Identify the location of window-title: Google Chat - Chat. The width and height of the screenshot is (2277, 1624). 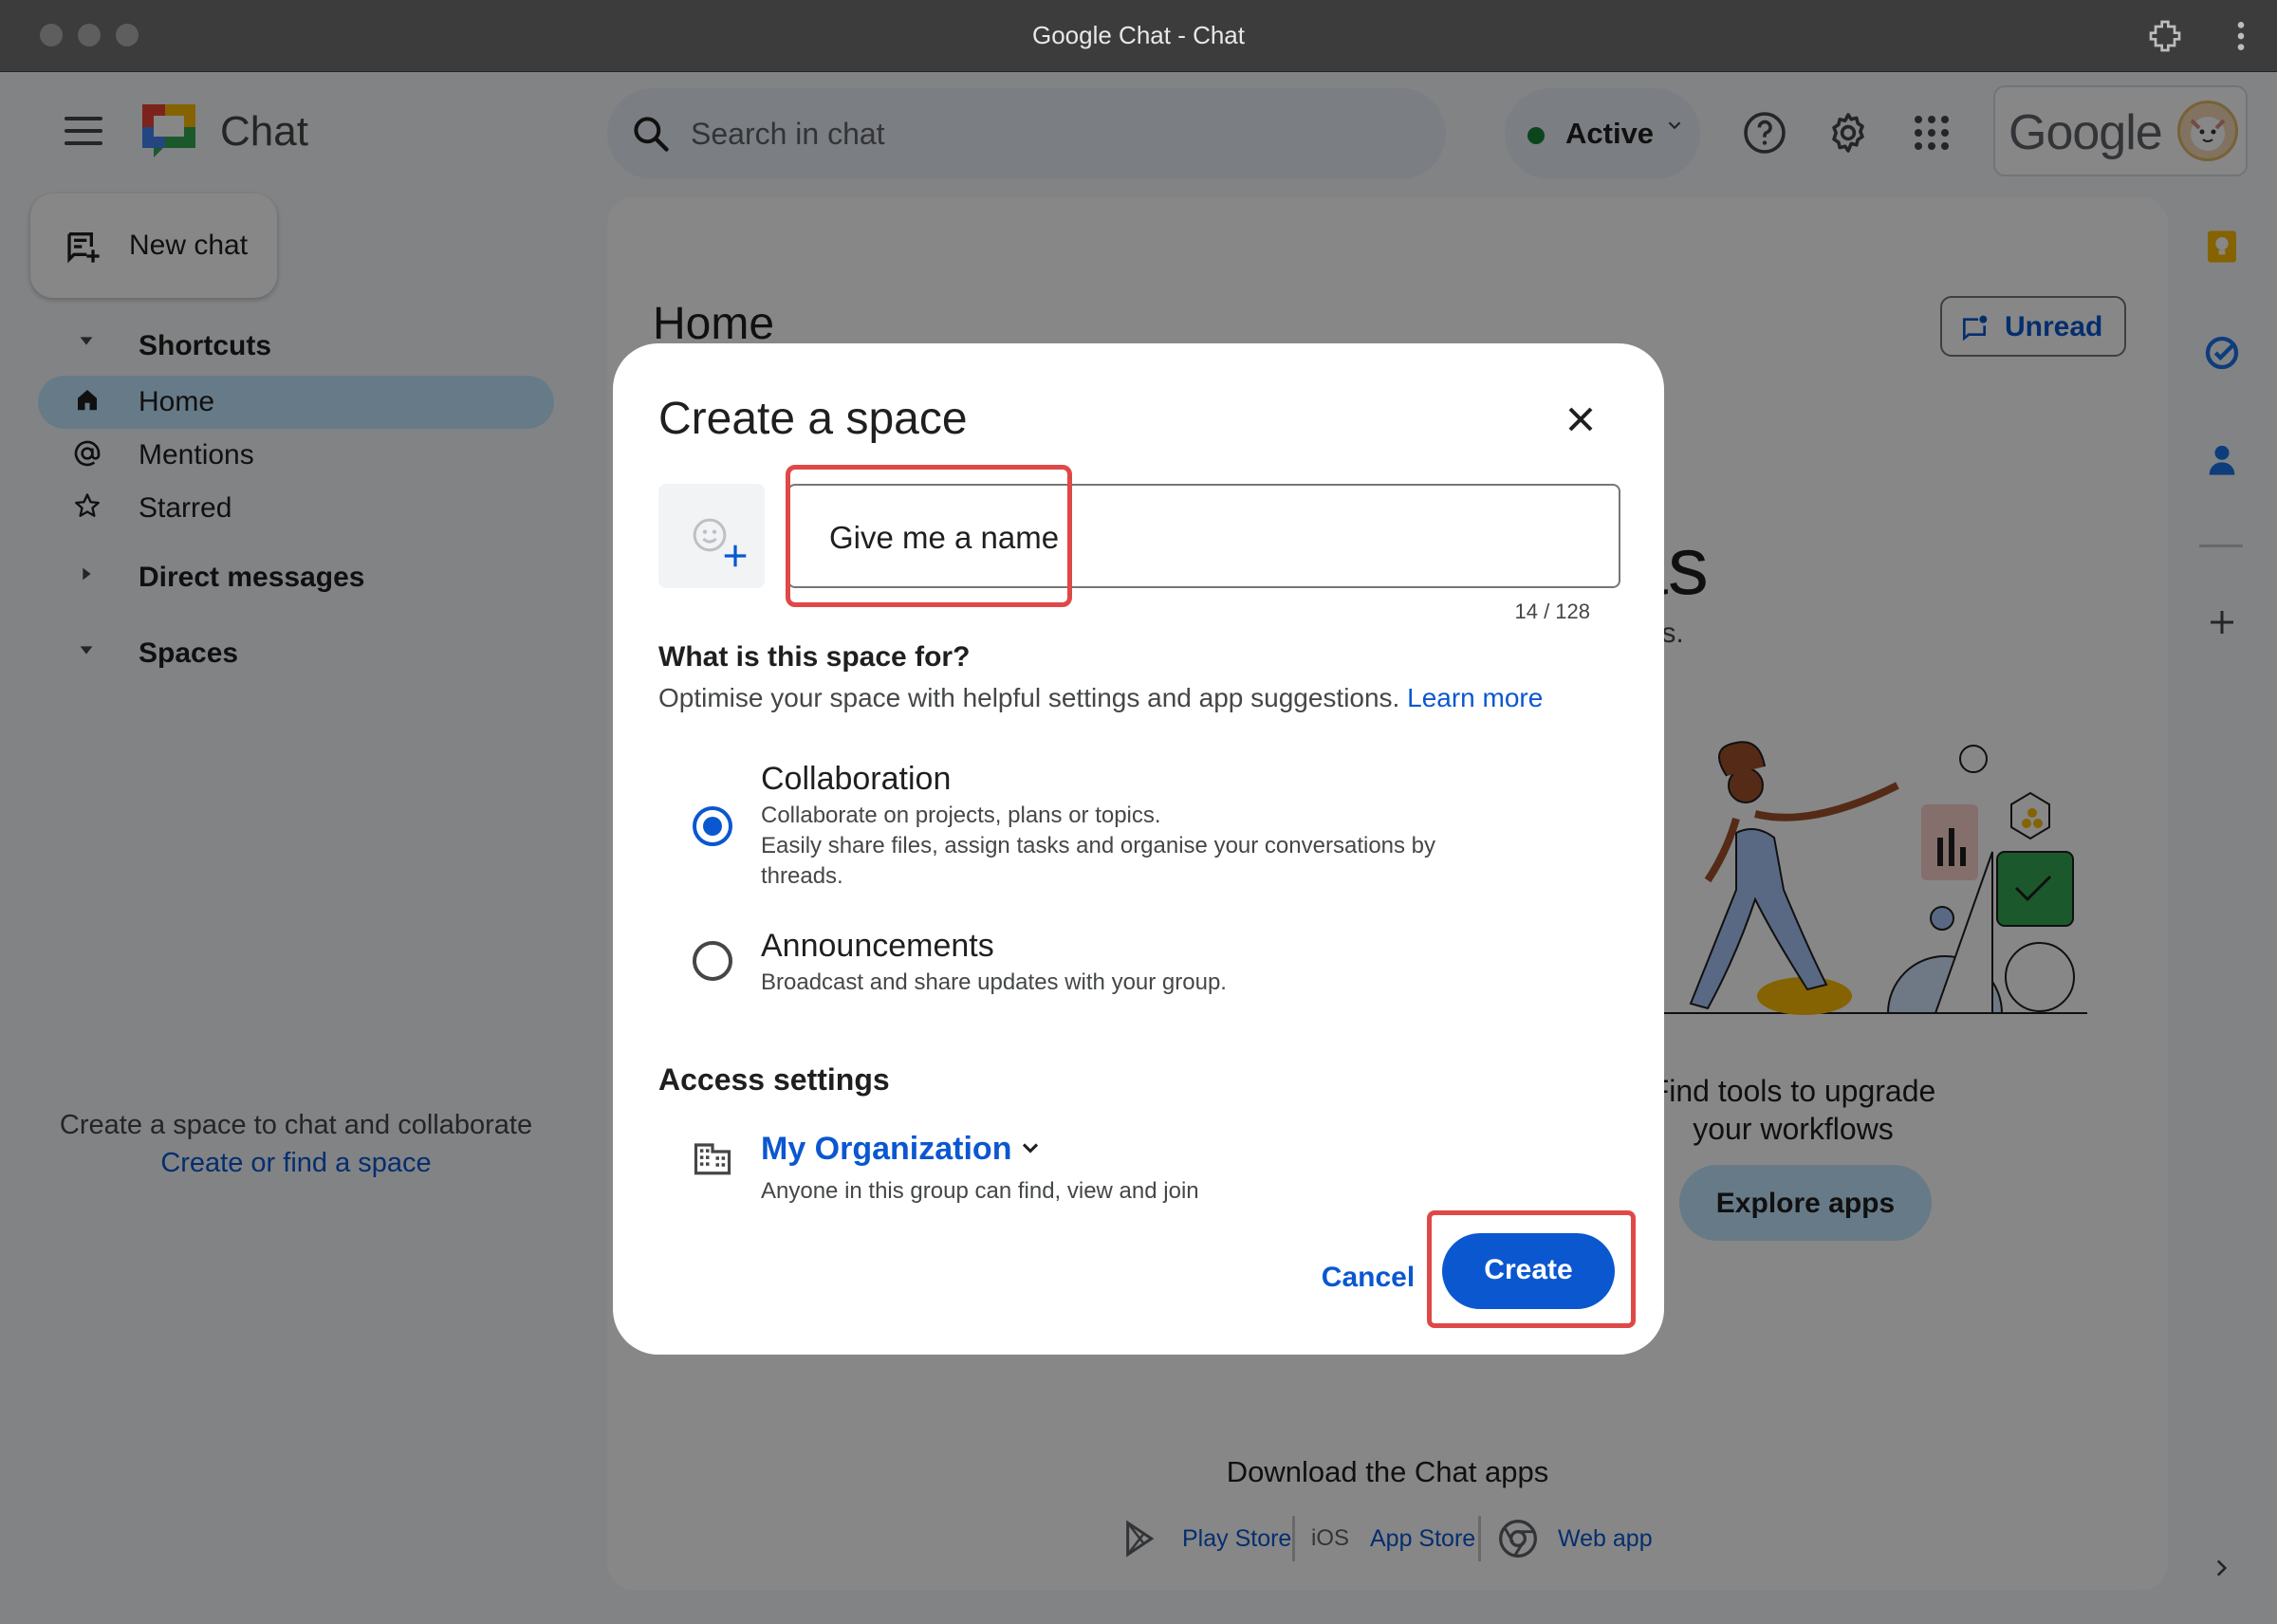
(1138, 35).